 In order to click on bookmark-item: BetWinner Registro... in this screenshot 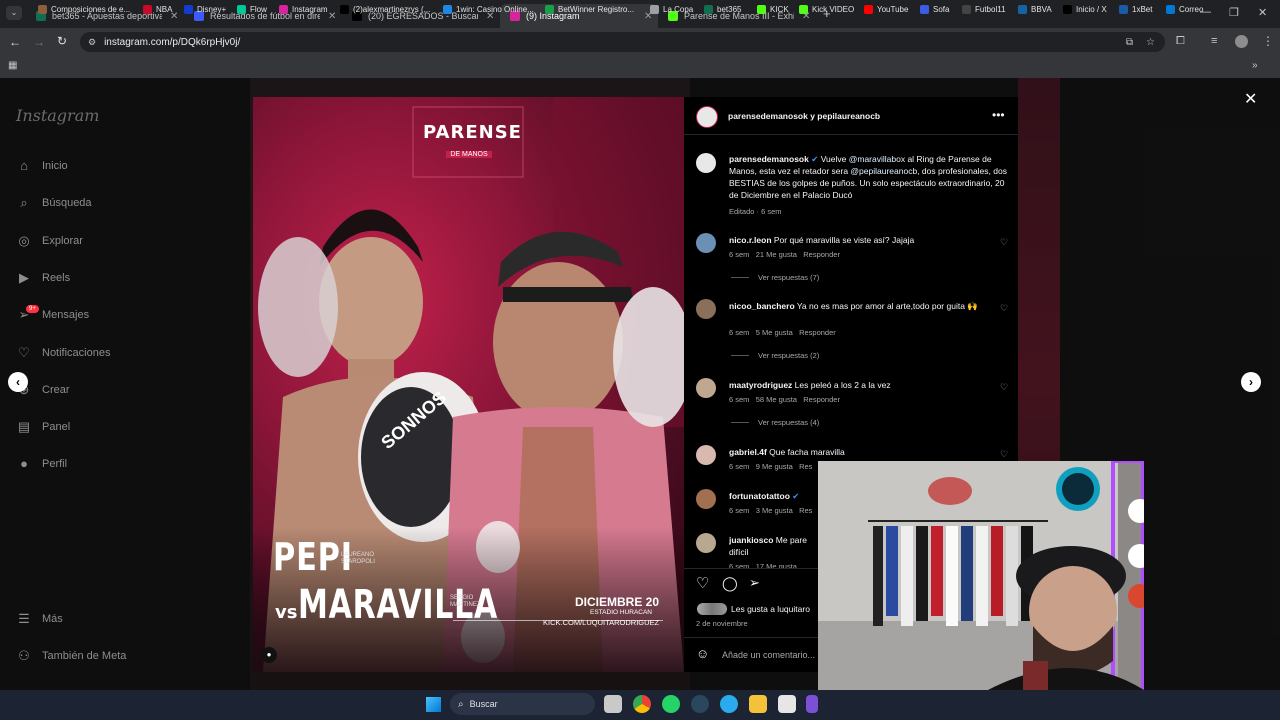, I will do `click(589, 9)`.